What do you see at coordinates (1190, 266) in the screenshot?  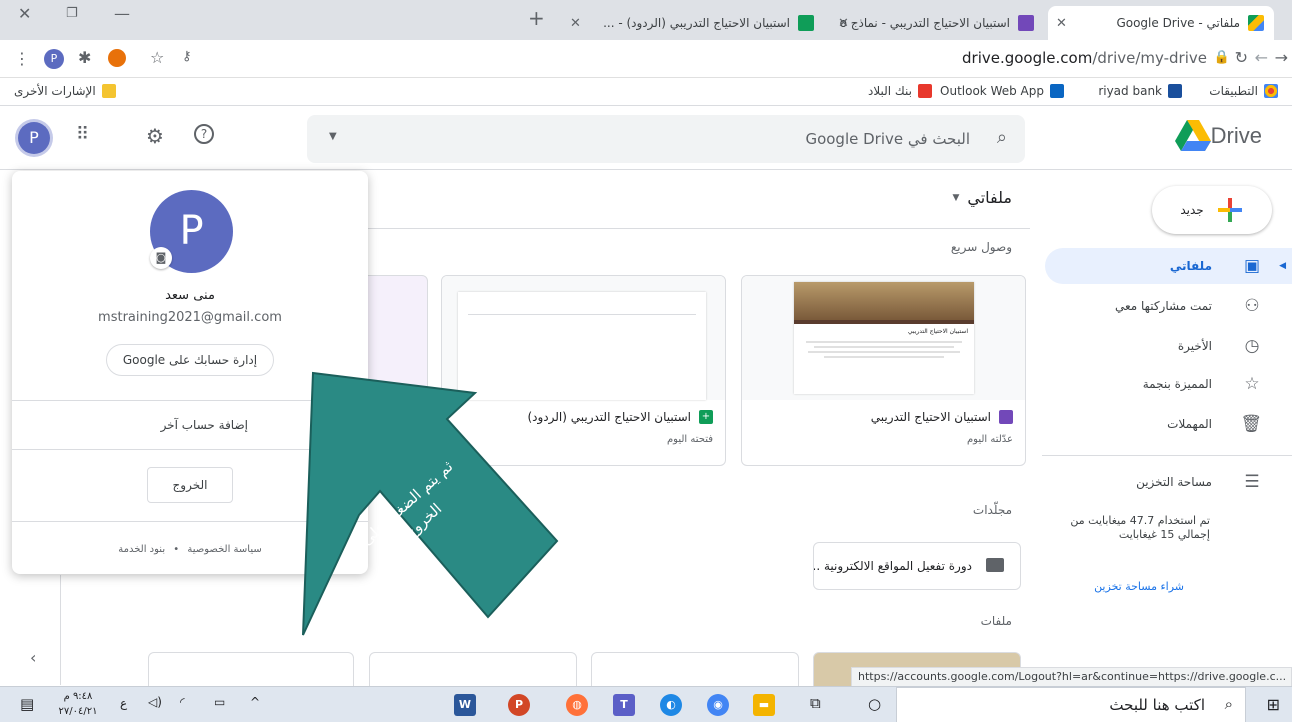 I see `nav-label: ملفاتي` at bounding box center [1190, 266].